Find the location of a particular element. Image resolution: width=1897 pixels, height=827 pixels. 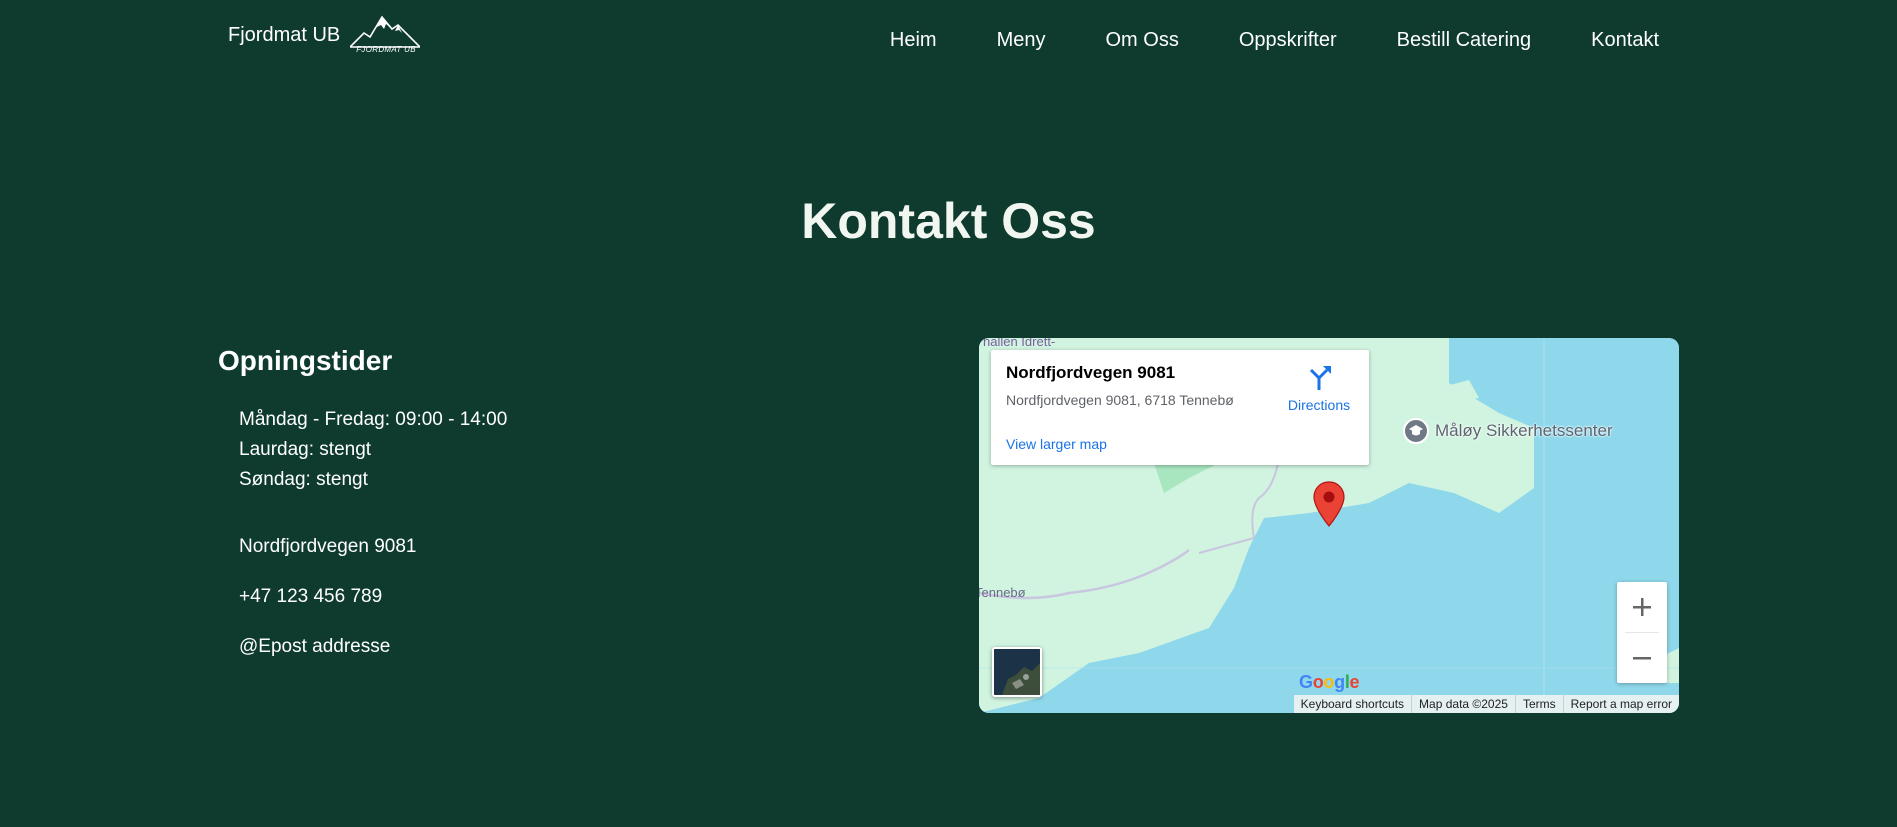

school-icon is located at coordinates (1416, 431).